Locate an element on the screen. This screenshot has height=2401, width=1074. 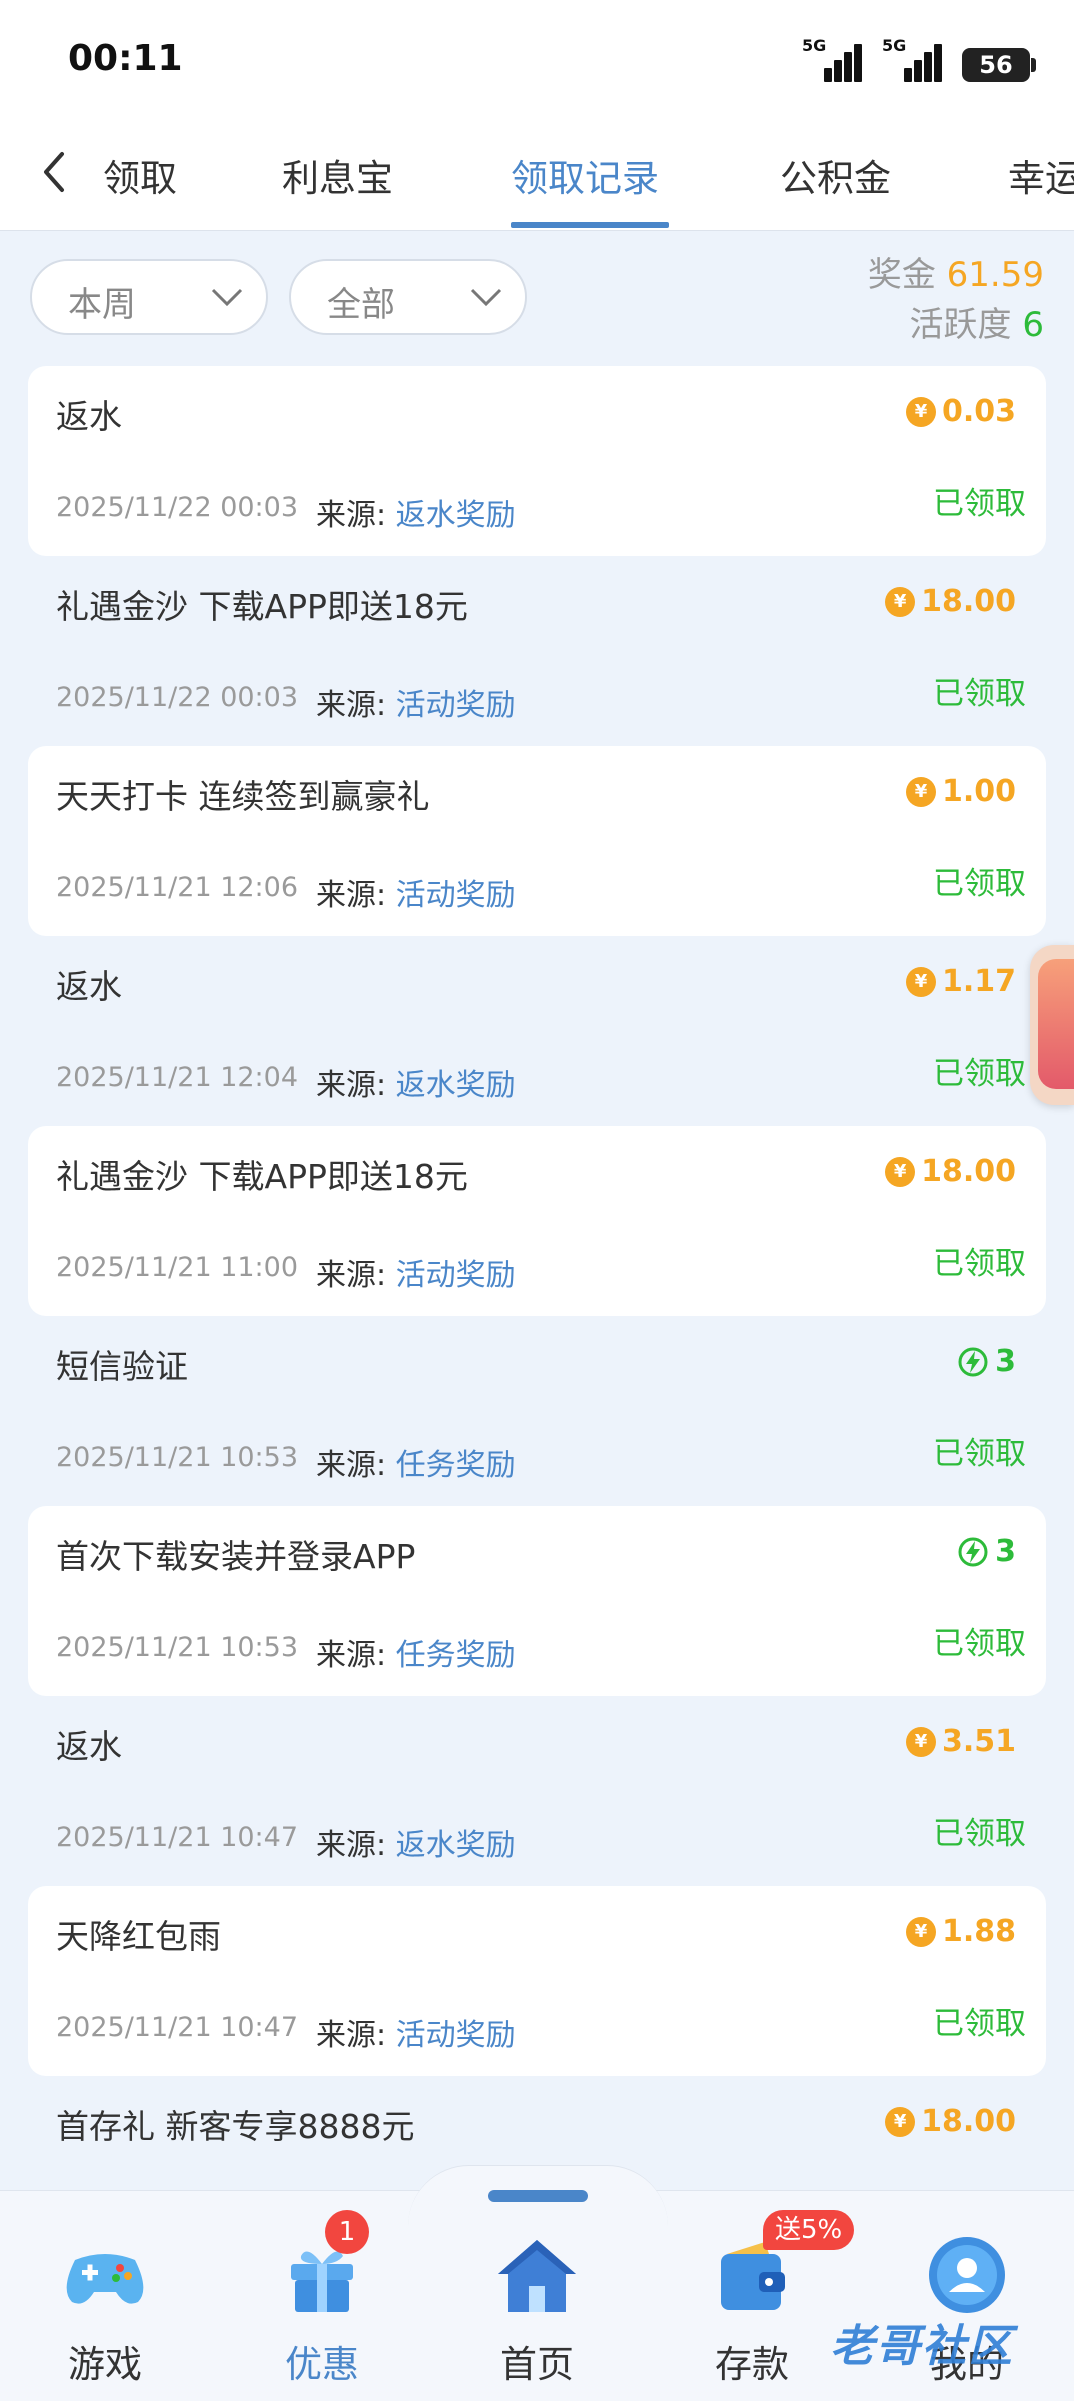
gift-icon: 1 is located at coordinates (323, 2265).